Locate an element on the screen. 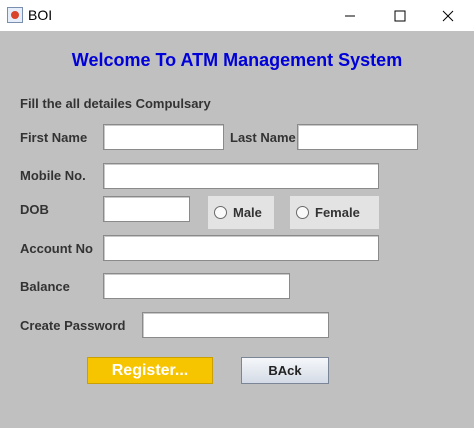  last-name-field is located at coordinates (357, 137).